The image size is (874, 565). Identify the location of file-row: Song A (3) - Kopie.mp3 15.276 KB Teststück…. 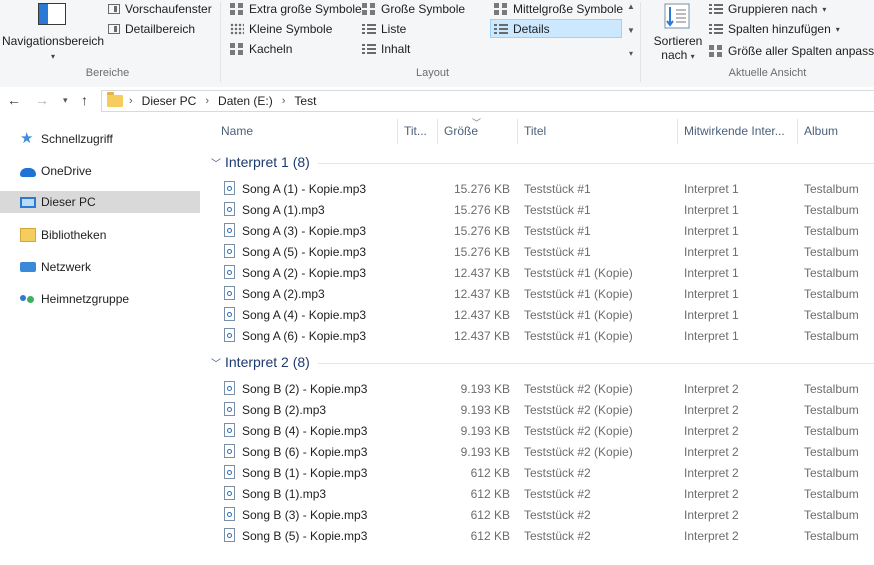
(537, 230).